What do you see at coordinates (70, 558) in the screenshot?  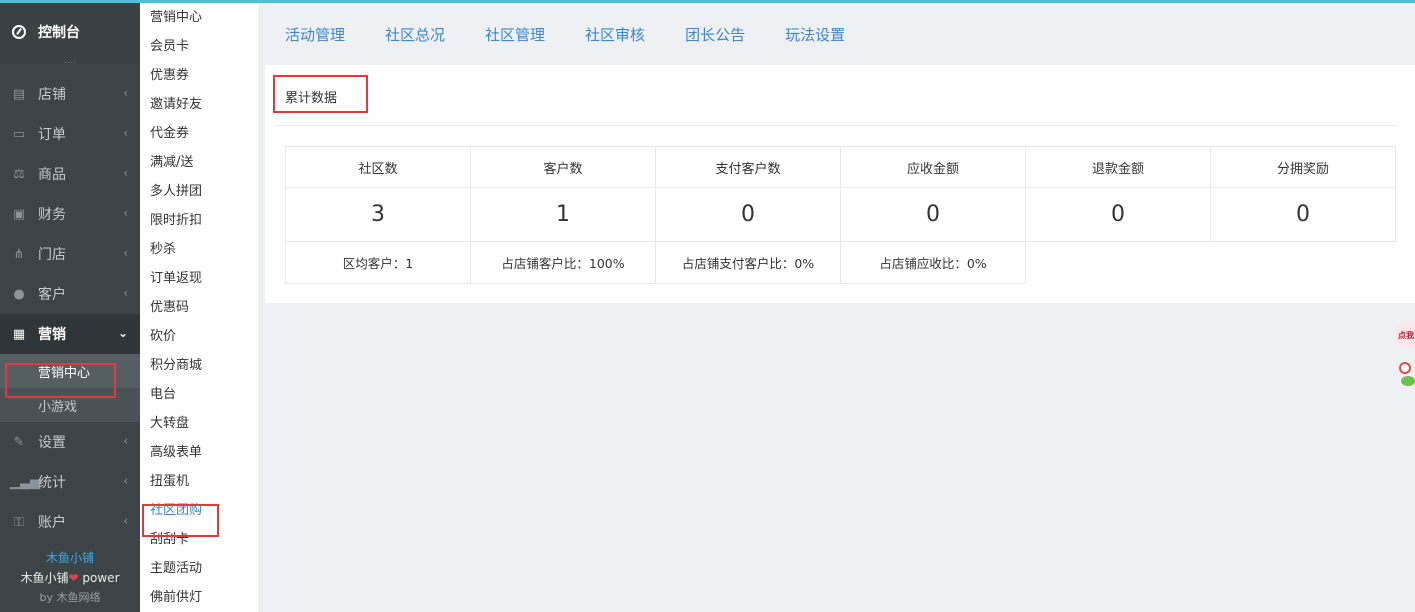 I see `footer-brand: 木鱼小铺` at bounding box center [70, 558].